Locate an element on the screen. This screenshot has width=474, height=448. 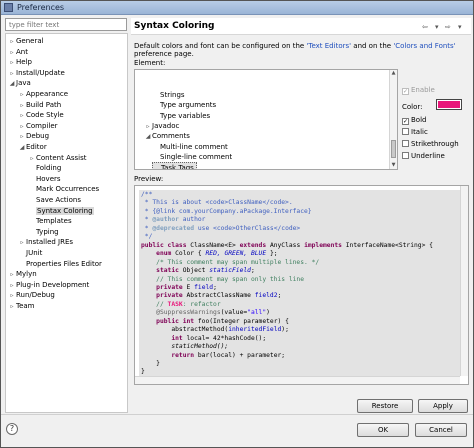
scroll-thumb is located at coordinates (393, 149).